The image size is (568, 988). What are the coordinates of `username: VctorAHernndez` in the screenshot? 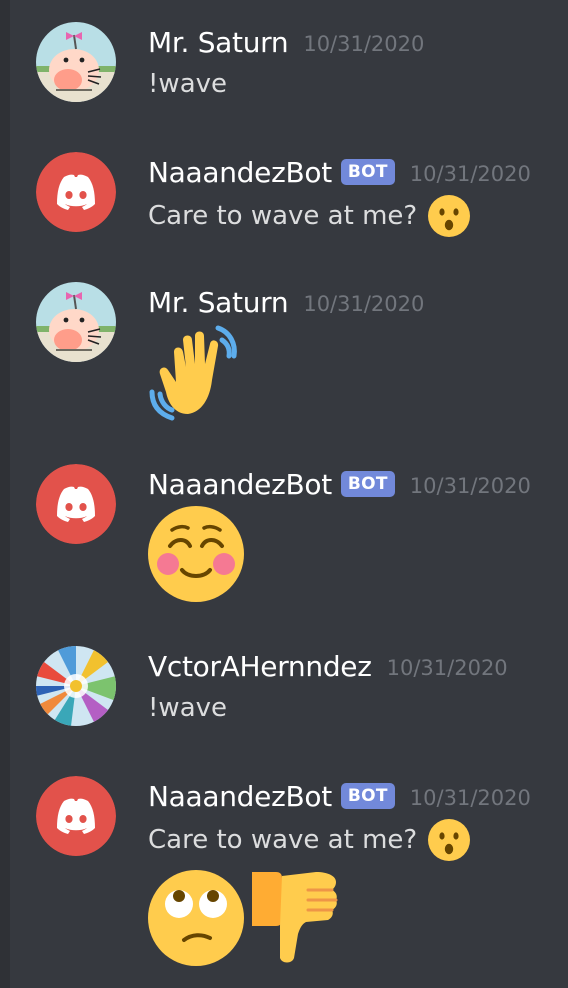 It's located at (260, 666).